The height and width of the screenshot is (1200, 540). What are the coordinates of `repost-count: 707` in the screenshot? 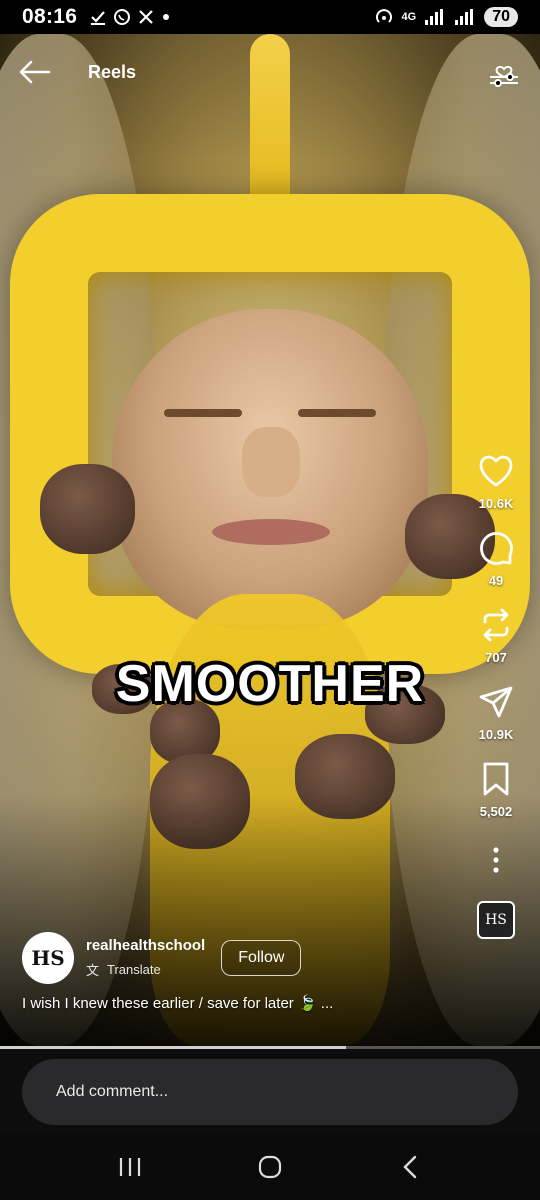 It's located at (496, 657).